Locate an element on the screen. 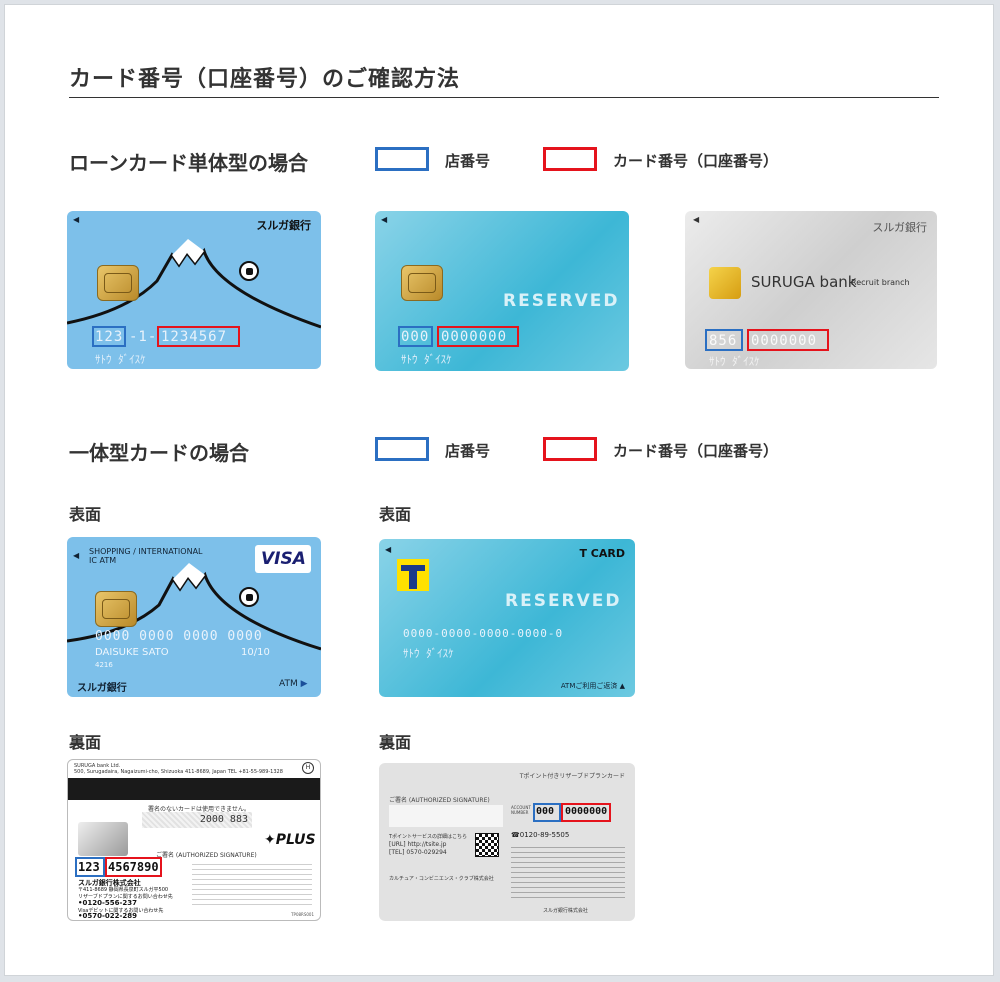 The height and width of the screenshot is (982, 1000). card7-header: Tポイント付きリザーブドプランカード is located at coordinates (572, 776).